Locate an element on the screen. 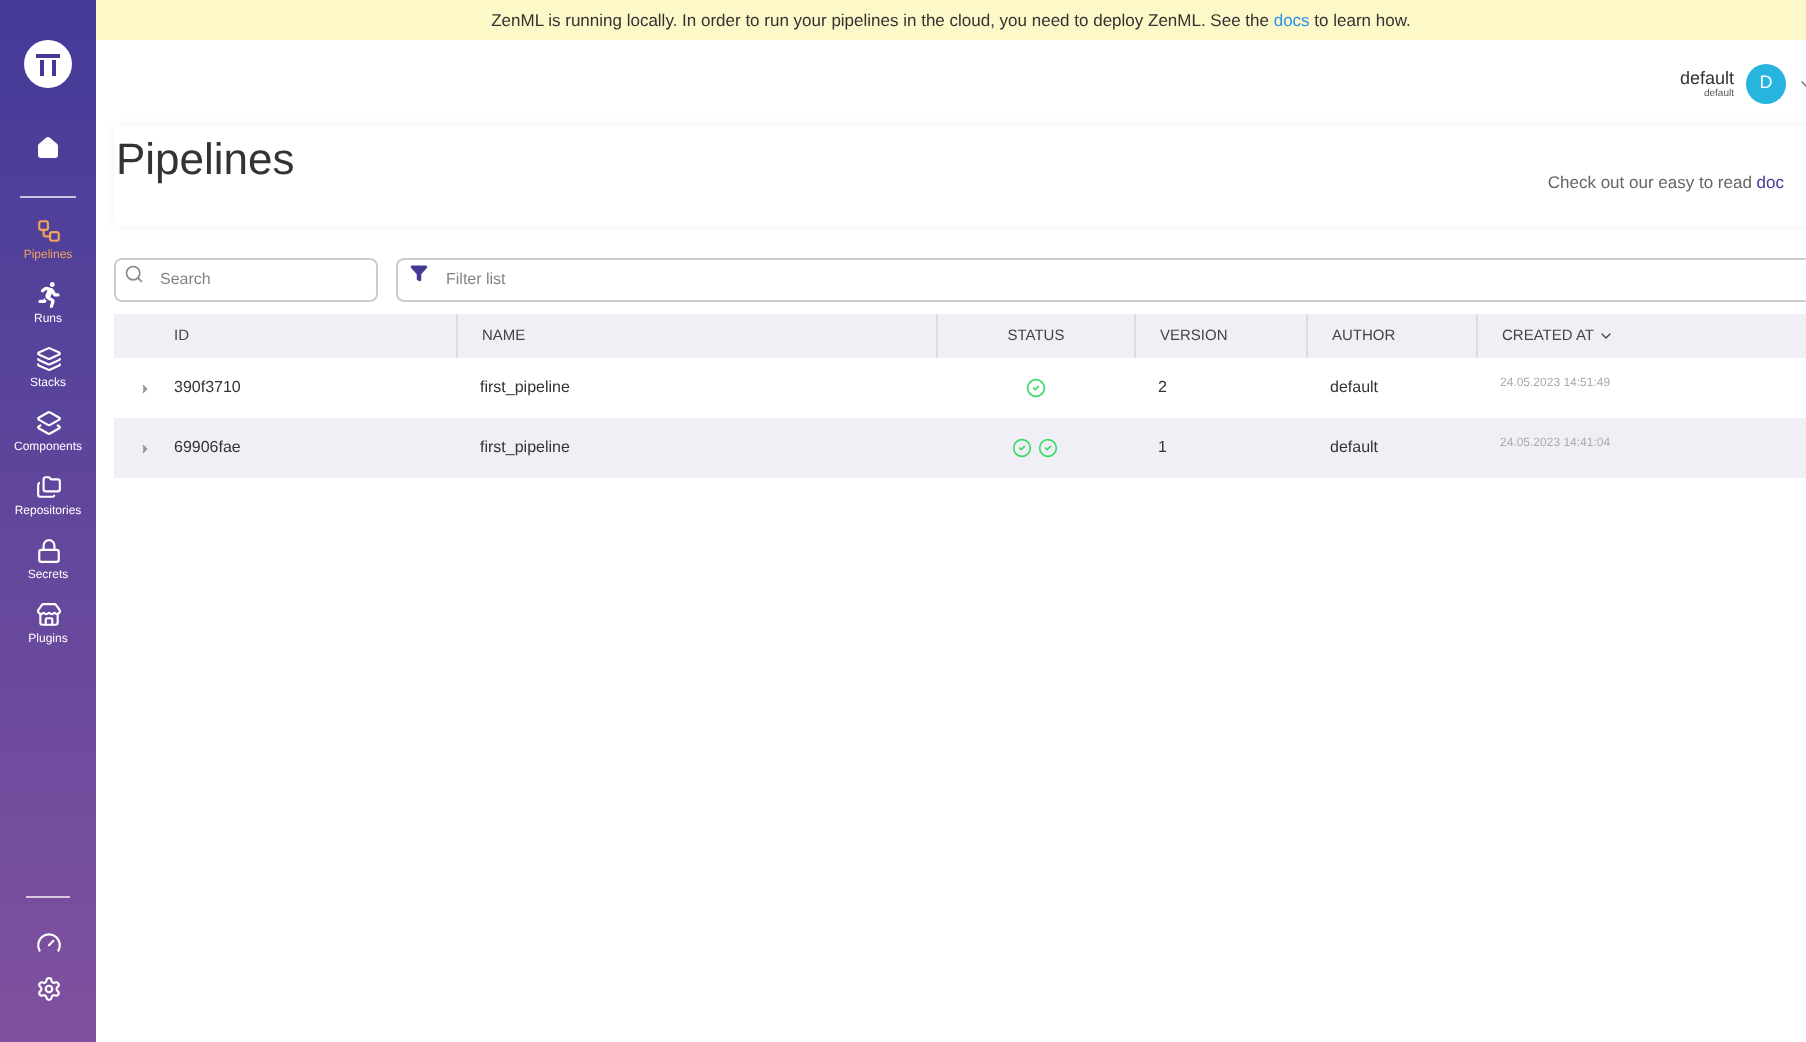  runner-icon is located at coordinates (48, 295).